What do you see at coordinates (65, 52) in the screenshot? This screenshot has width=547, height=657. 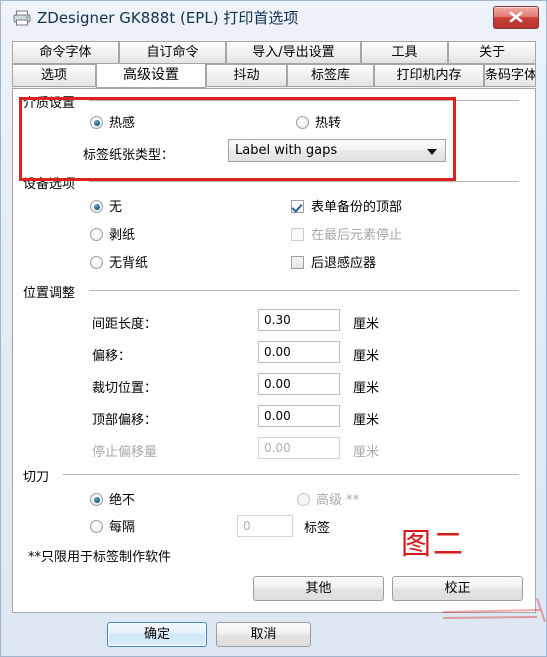 I see `tab-command-font: 命令字体` at bounding box center [65, 52].